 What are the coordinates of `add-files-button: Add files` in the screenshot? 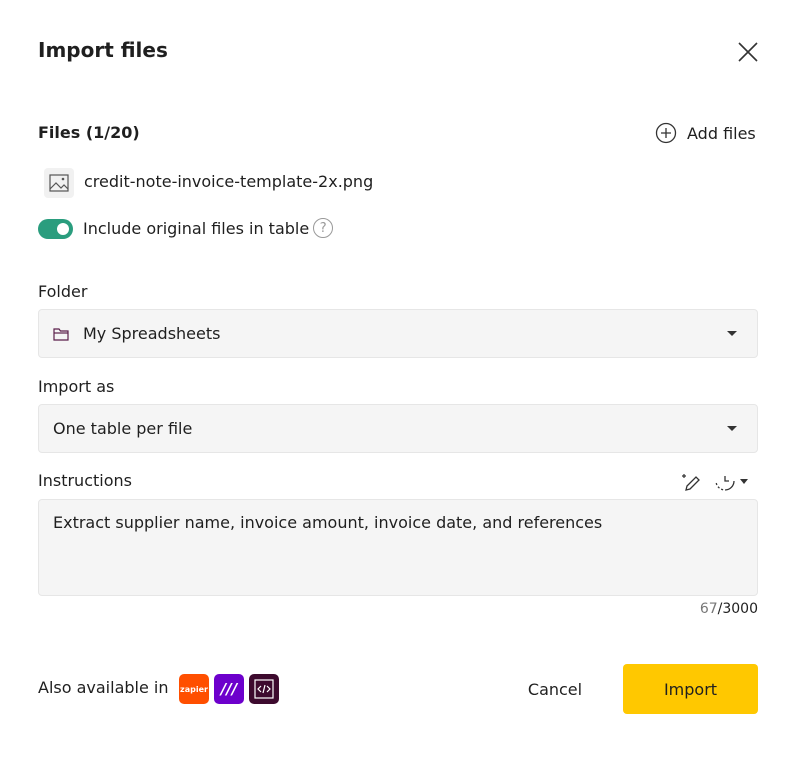 It's located at (705, 133).